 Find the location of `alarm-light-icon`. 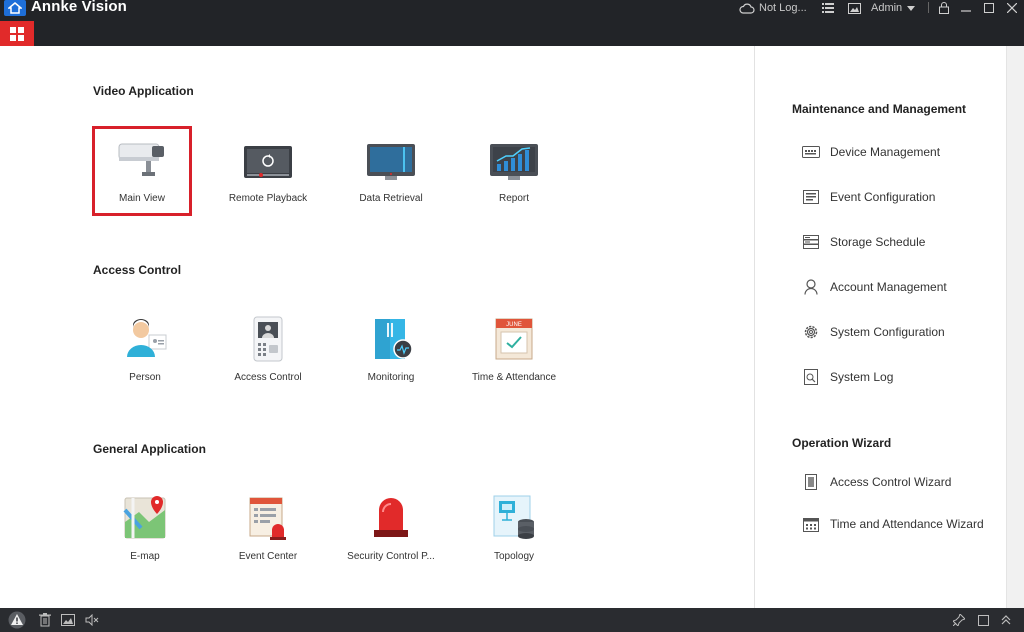

alarm-light-icon is located at coordinates (391, 517).